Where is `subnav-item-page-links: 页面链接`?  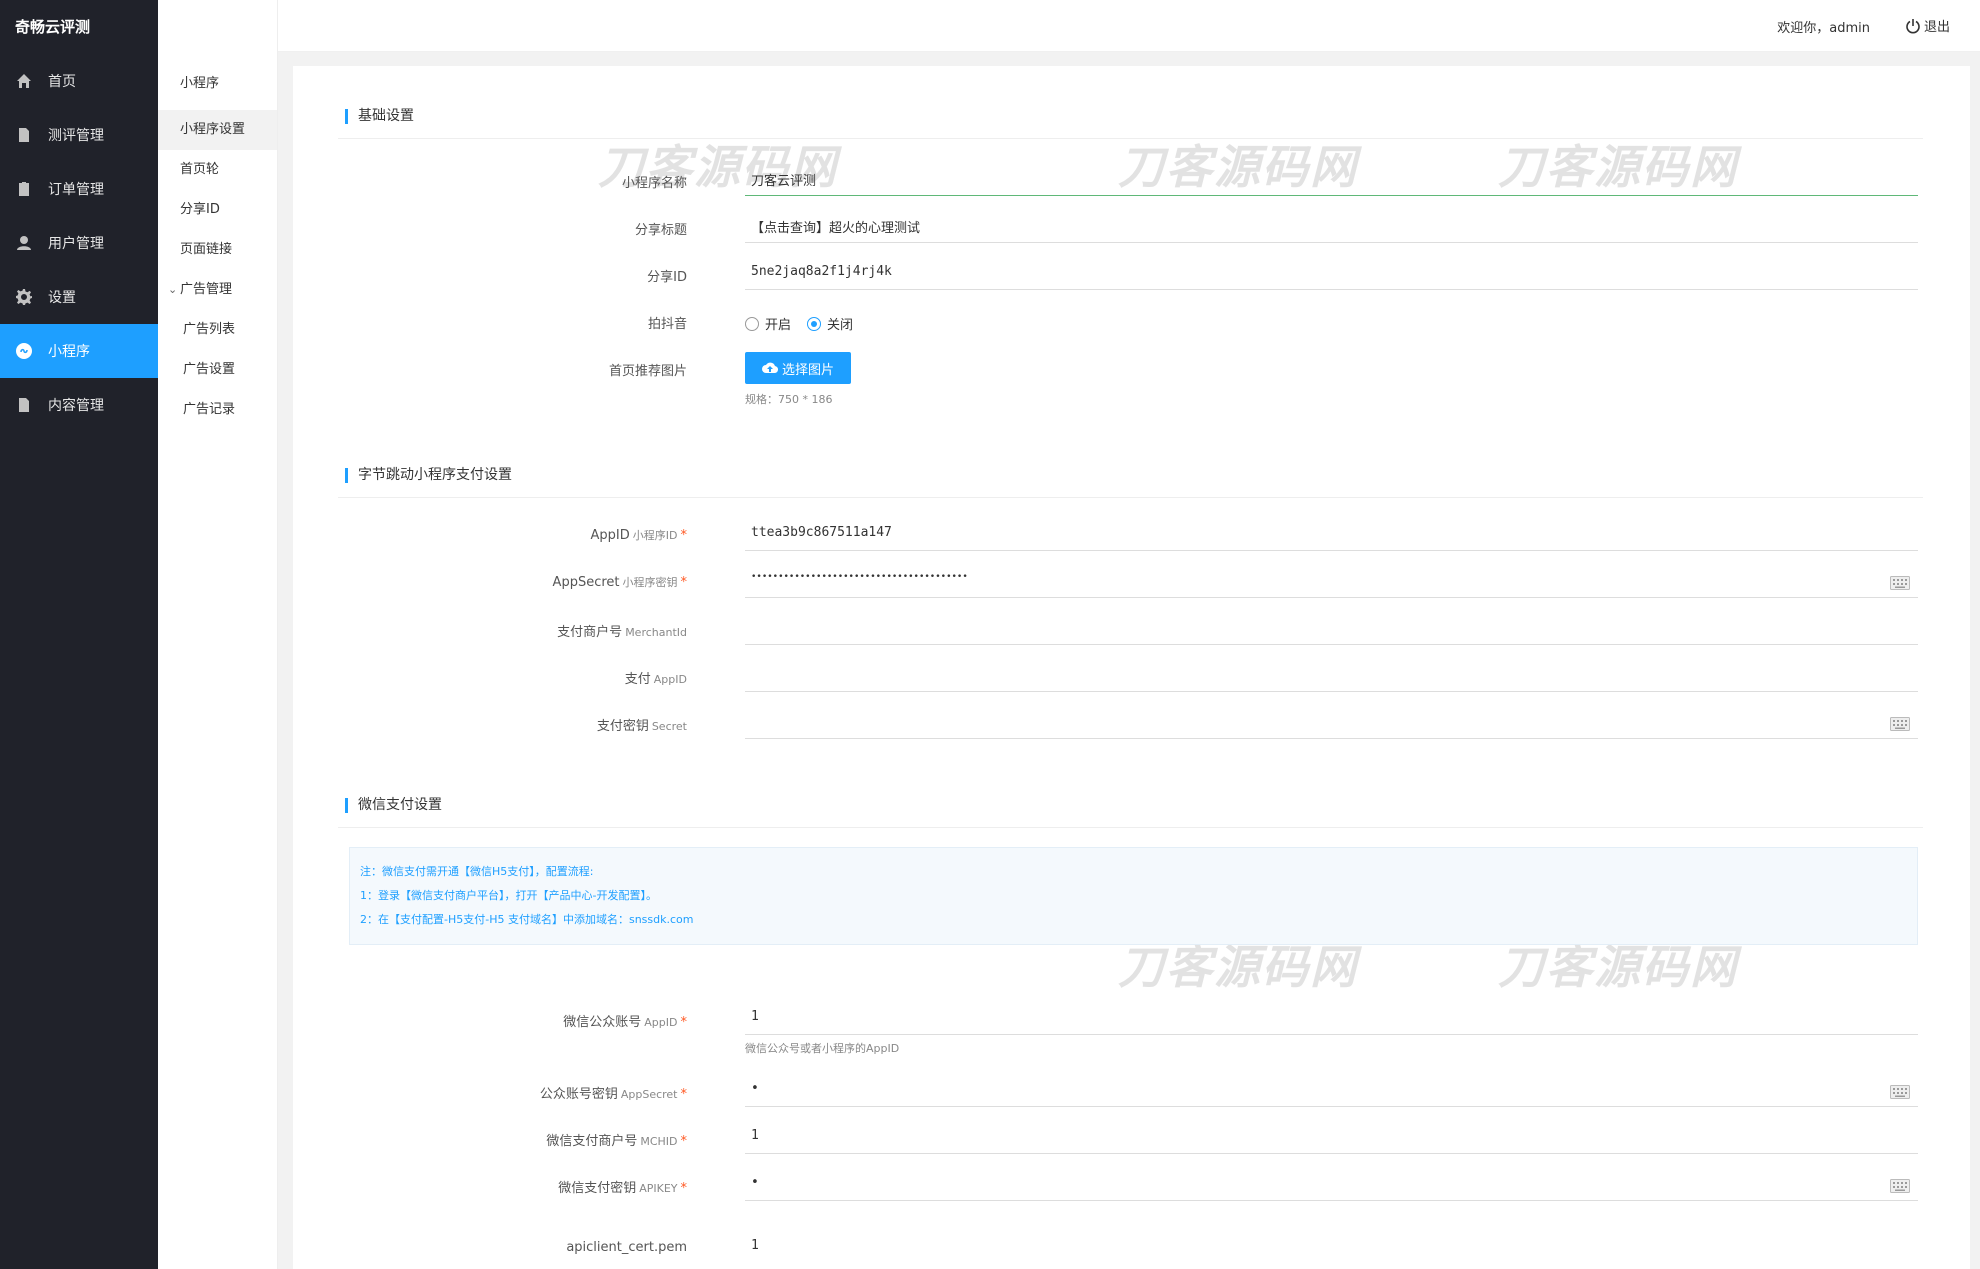 subnav-item-page-links: 页面链接 is located at coordinates (217, 250).